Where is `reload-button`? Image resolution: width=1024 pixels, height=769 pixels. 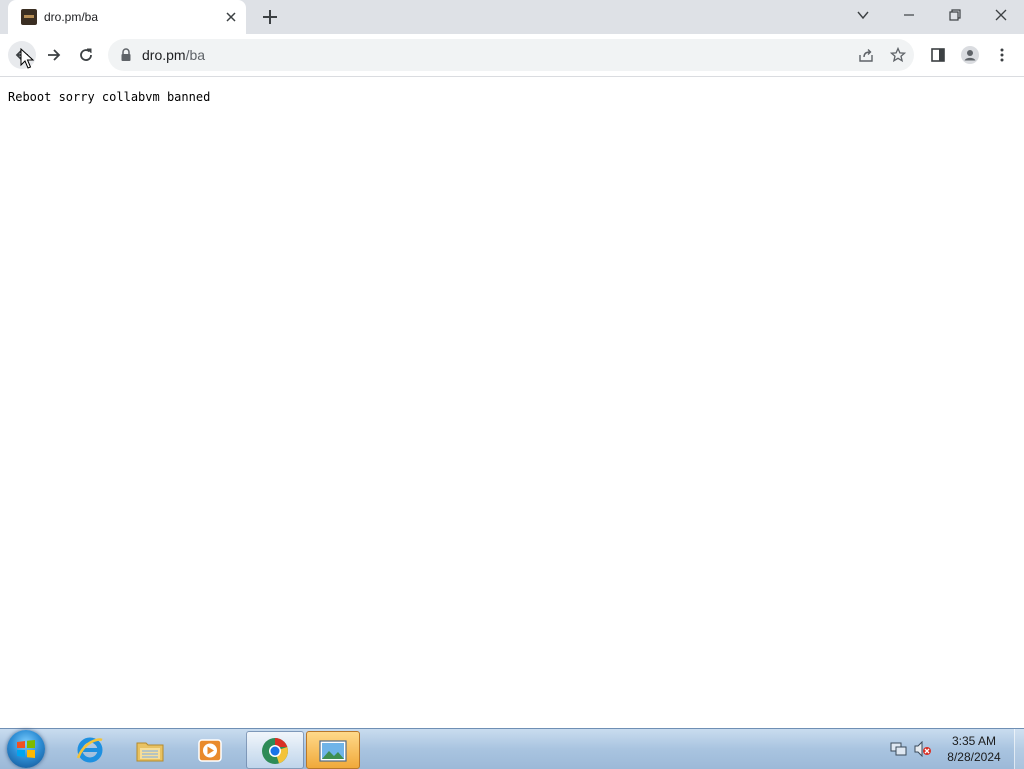 reload-button is located at coordinates (86, 55).